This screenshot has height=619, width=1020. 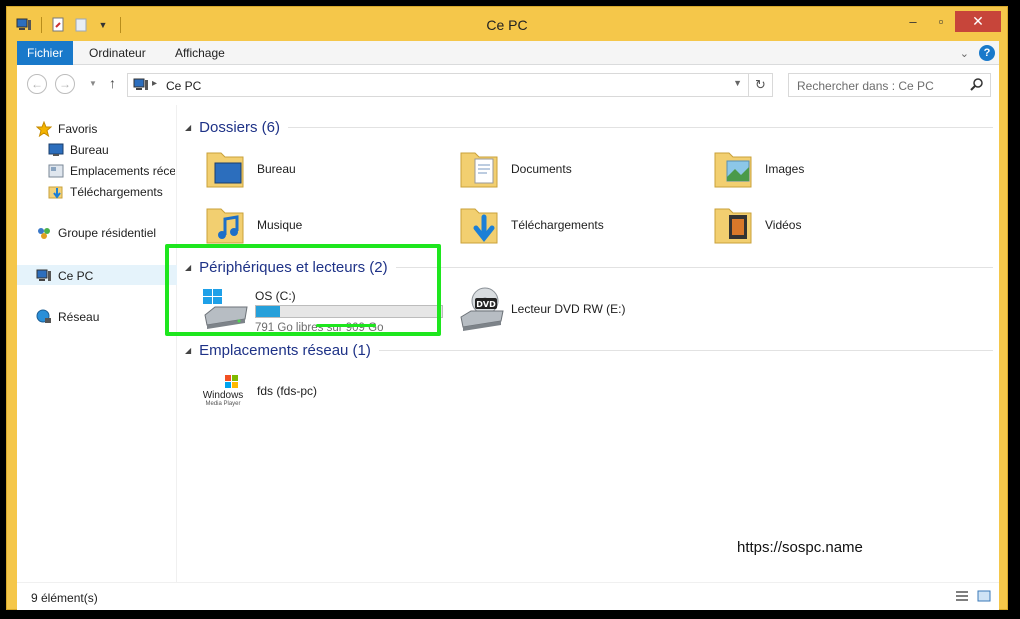 I want to click on network-item-fds: Windows Media Player fds (fds-pc), so click(x=323, y=391).